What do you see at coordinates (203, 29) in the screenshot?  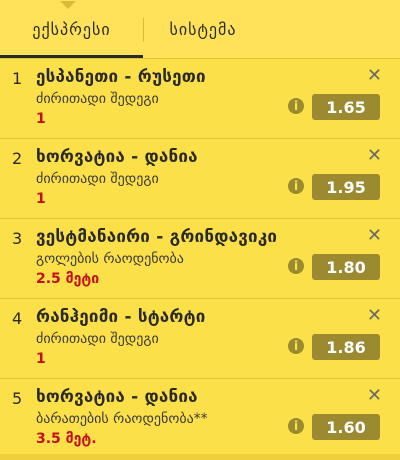 I see `tab-system: სისტემა` at bounding box center [203, 29].